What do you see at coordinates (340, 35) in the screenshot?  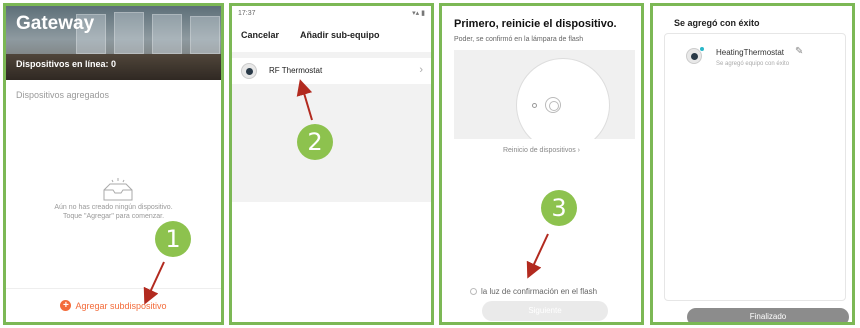 I see `page-title: Añadir sub-equipo` at bounding box center [340, 35].